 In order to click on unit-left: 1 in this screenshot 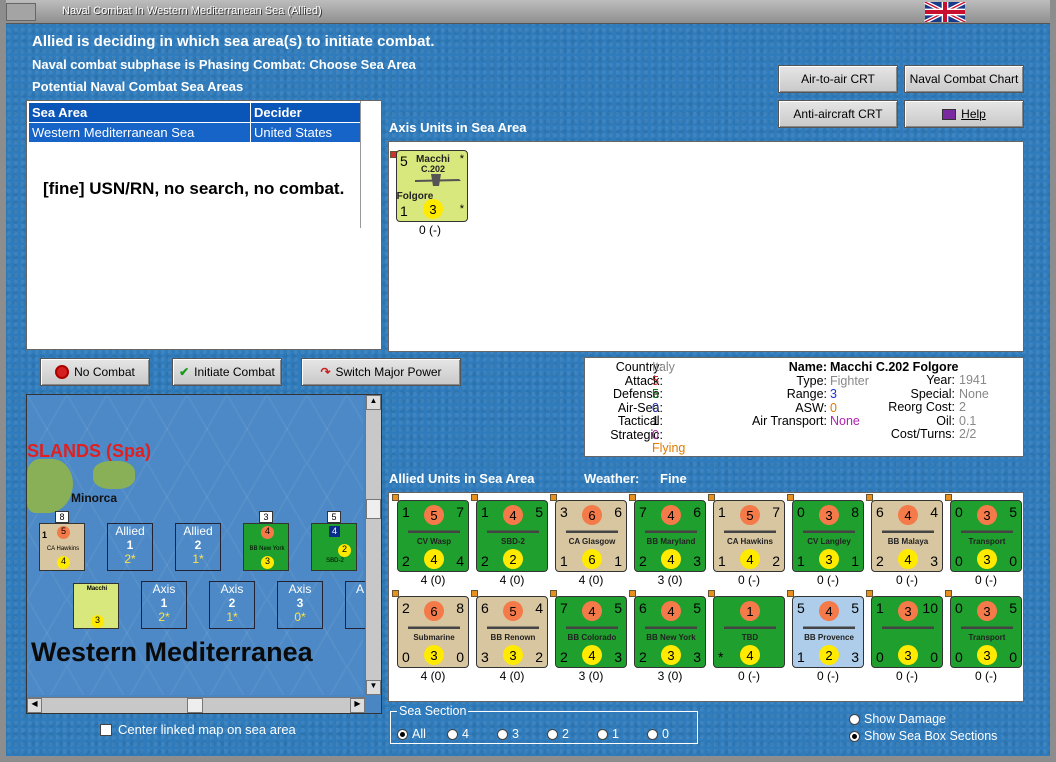, I will do `click(45, 535)`.